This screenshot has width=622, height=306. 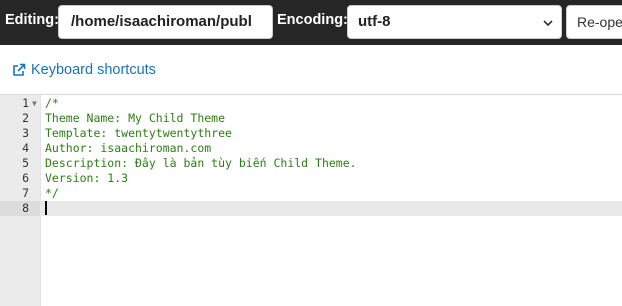 What do you see at coordinates (52, 103) in the screenshot?
I see `line-text: /*` at bounding box center [52, 103].